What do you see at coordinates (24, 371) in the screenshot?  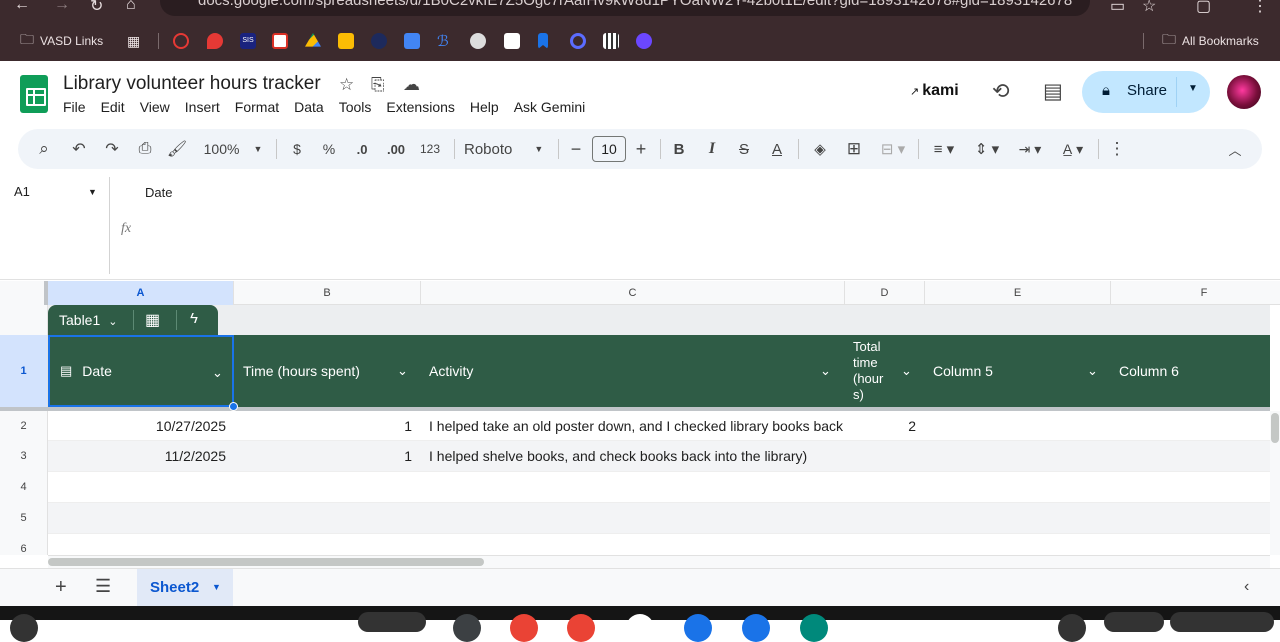 I see `row-header-1: 1` at bounding box center [24, 371].